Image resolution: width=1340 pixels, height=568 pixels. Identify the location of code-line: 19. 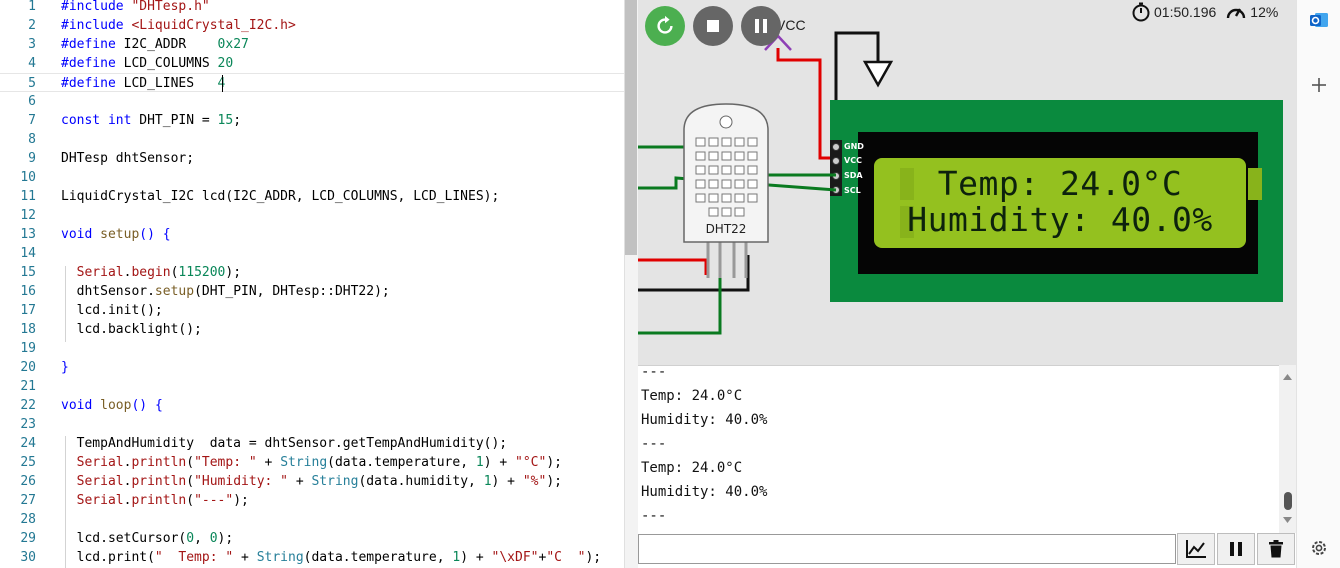
(312, 348).